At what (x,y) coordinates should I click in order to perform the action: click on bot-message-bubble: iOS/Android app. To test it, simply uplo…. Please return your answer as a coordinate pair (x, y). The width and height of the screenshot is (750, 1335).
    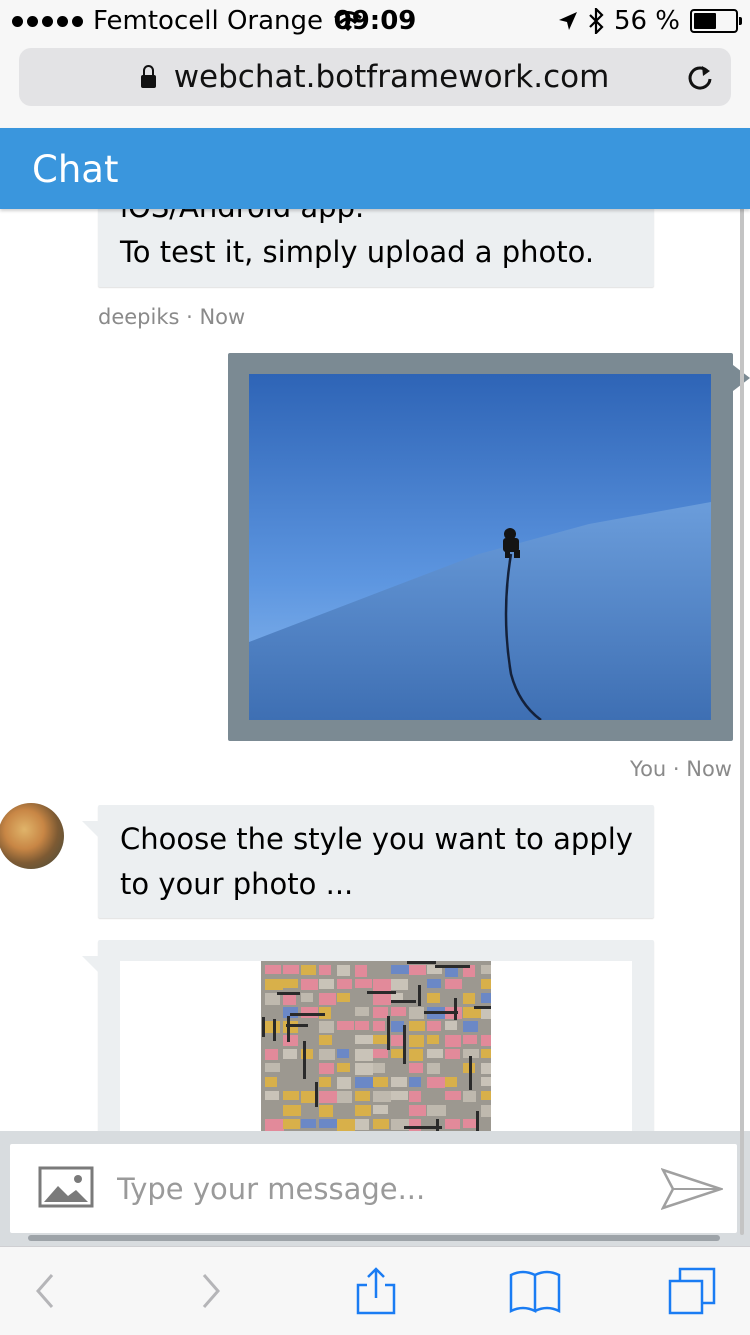
    Looking at the image, I should click on (376, 248).